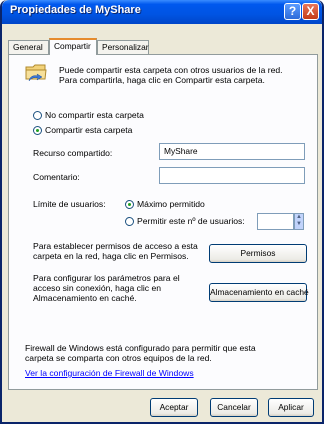 This screenshot has height=424, width=324. What do you see at coordinates (69, 204) in the screenshot?
I see `user-limit-label: Límite de usuarios:` at bounding box center [69, 204].